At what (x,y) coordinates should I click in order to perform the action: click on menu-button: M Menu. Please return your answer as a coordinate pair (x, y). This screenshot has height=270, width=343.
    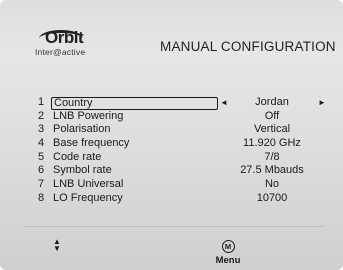
    Looking at the image, I should click on (228, 251).